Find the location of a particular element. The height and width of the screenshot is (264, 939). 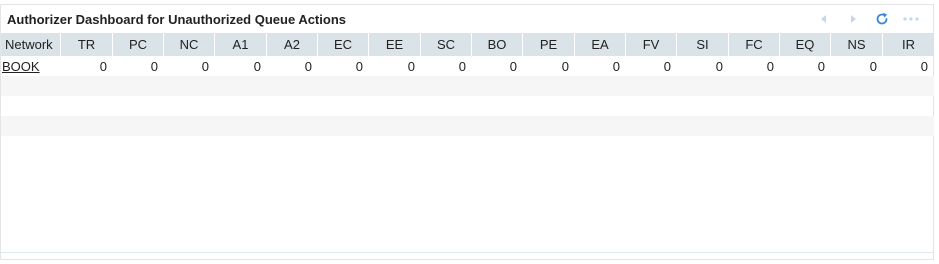

column-header-ec: EC is located at coordinates (343, 44).